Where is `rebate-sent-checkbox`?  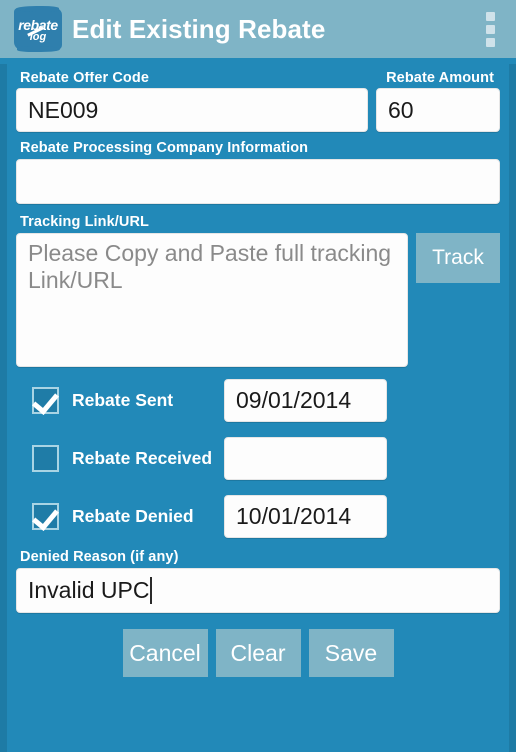
rebate-sent-checkbox is located at coordinates (45, 400).